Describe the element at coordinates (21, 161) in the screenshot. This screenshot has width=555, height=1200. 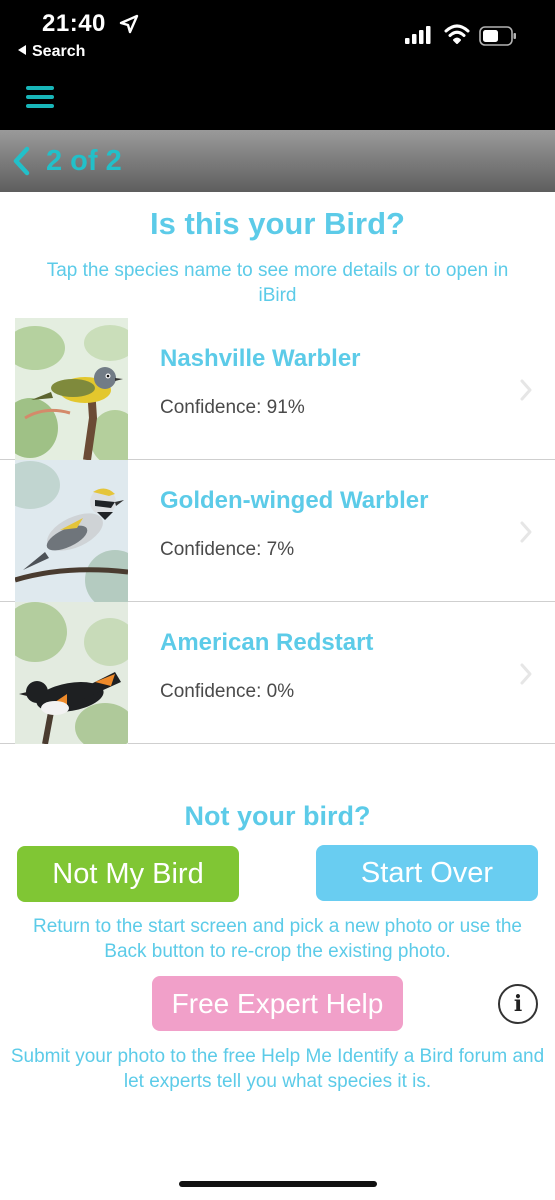
I see `chevron-left-icon` at that location.